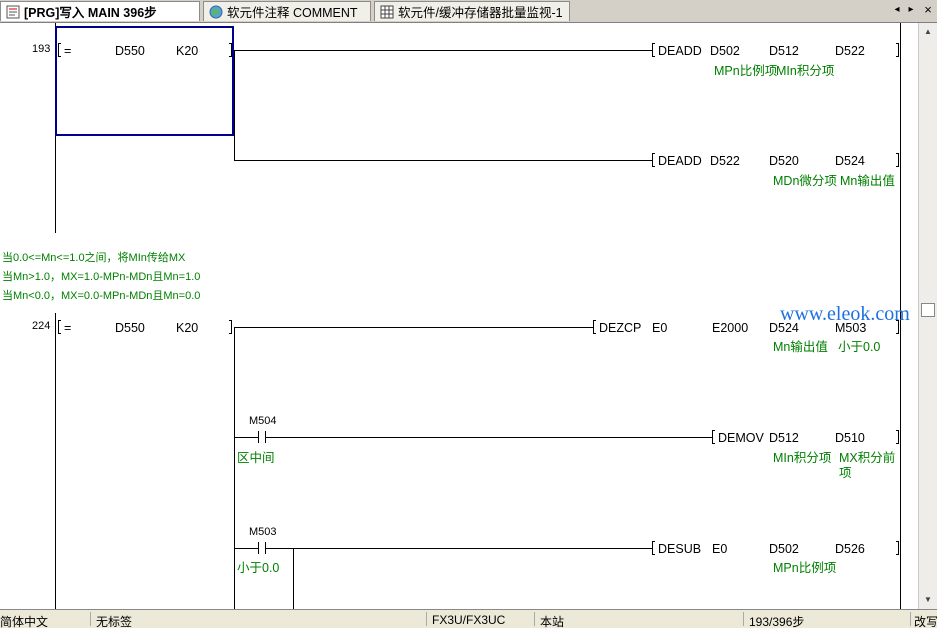 Image resolution: width=937 pixels, height=630 pixels. Describe the element at coordinates (292, 13) in the screenshot. I see `tab-label: 软元件注释 COMMENT` at that location.